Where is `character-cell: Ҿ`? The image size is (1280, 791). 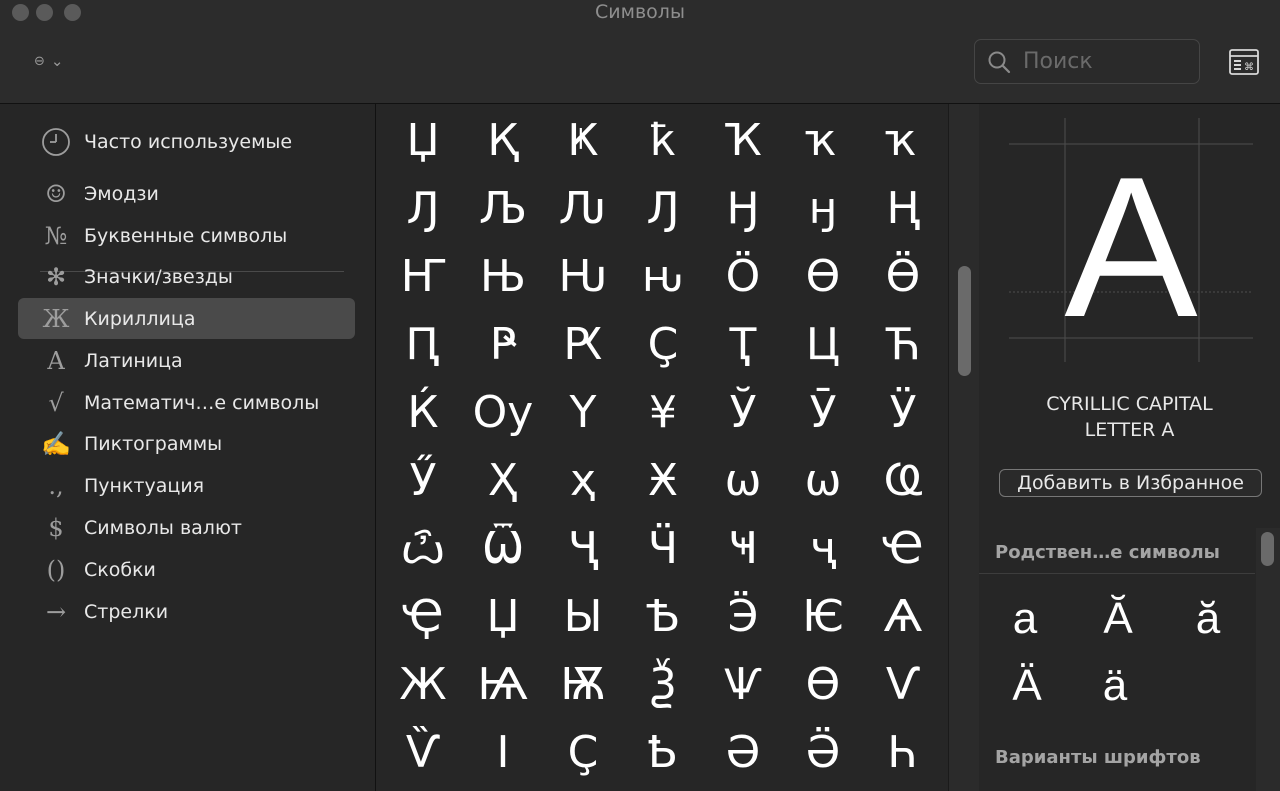
character-cell: Ҿ is located at coordinates (423, 616).